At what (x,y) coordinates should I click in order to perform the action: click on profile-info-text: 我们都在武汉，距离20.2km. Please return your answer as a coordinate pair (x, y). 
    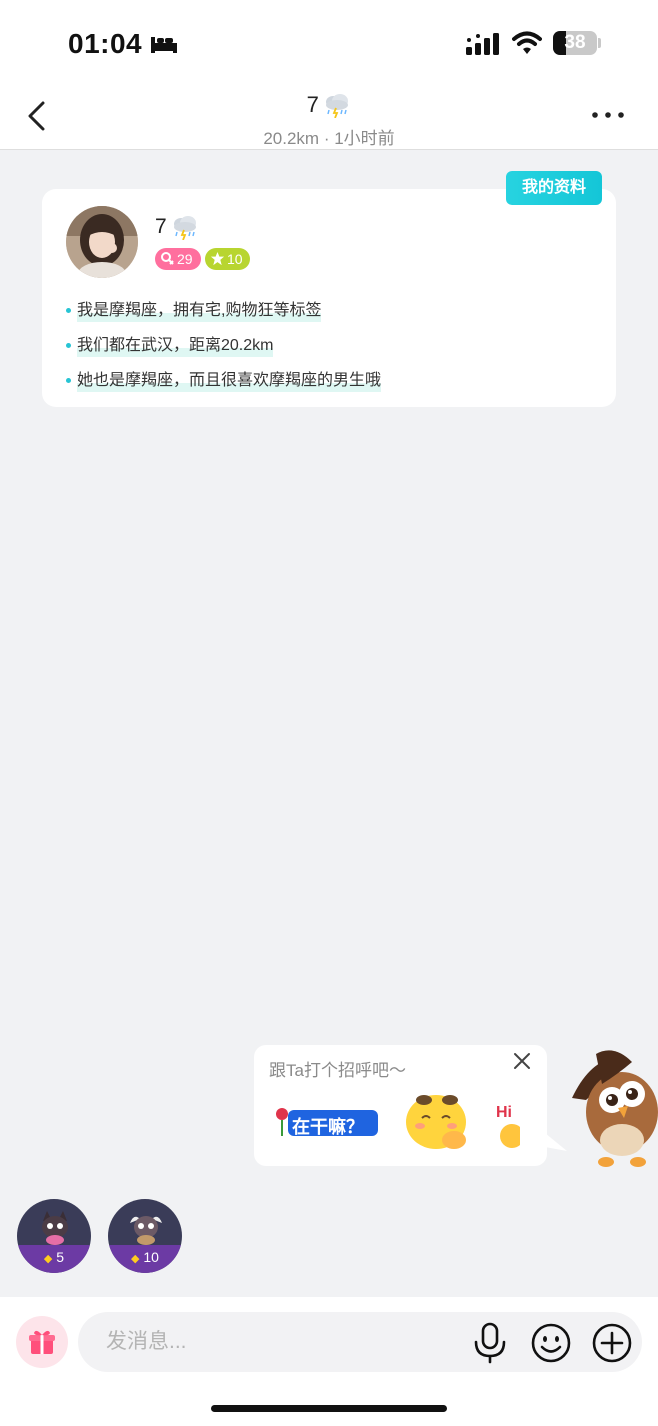
    Looking at the image, I should click on (175, 344).